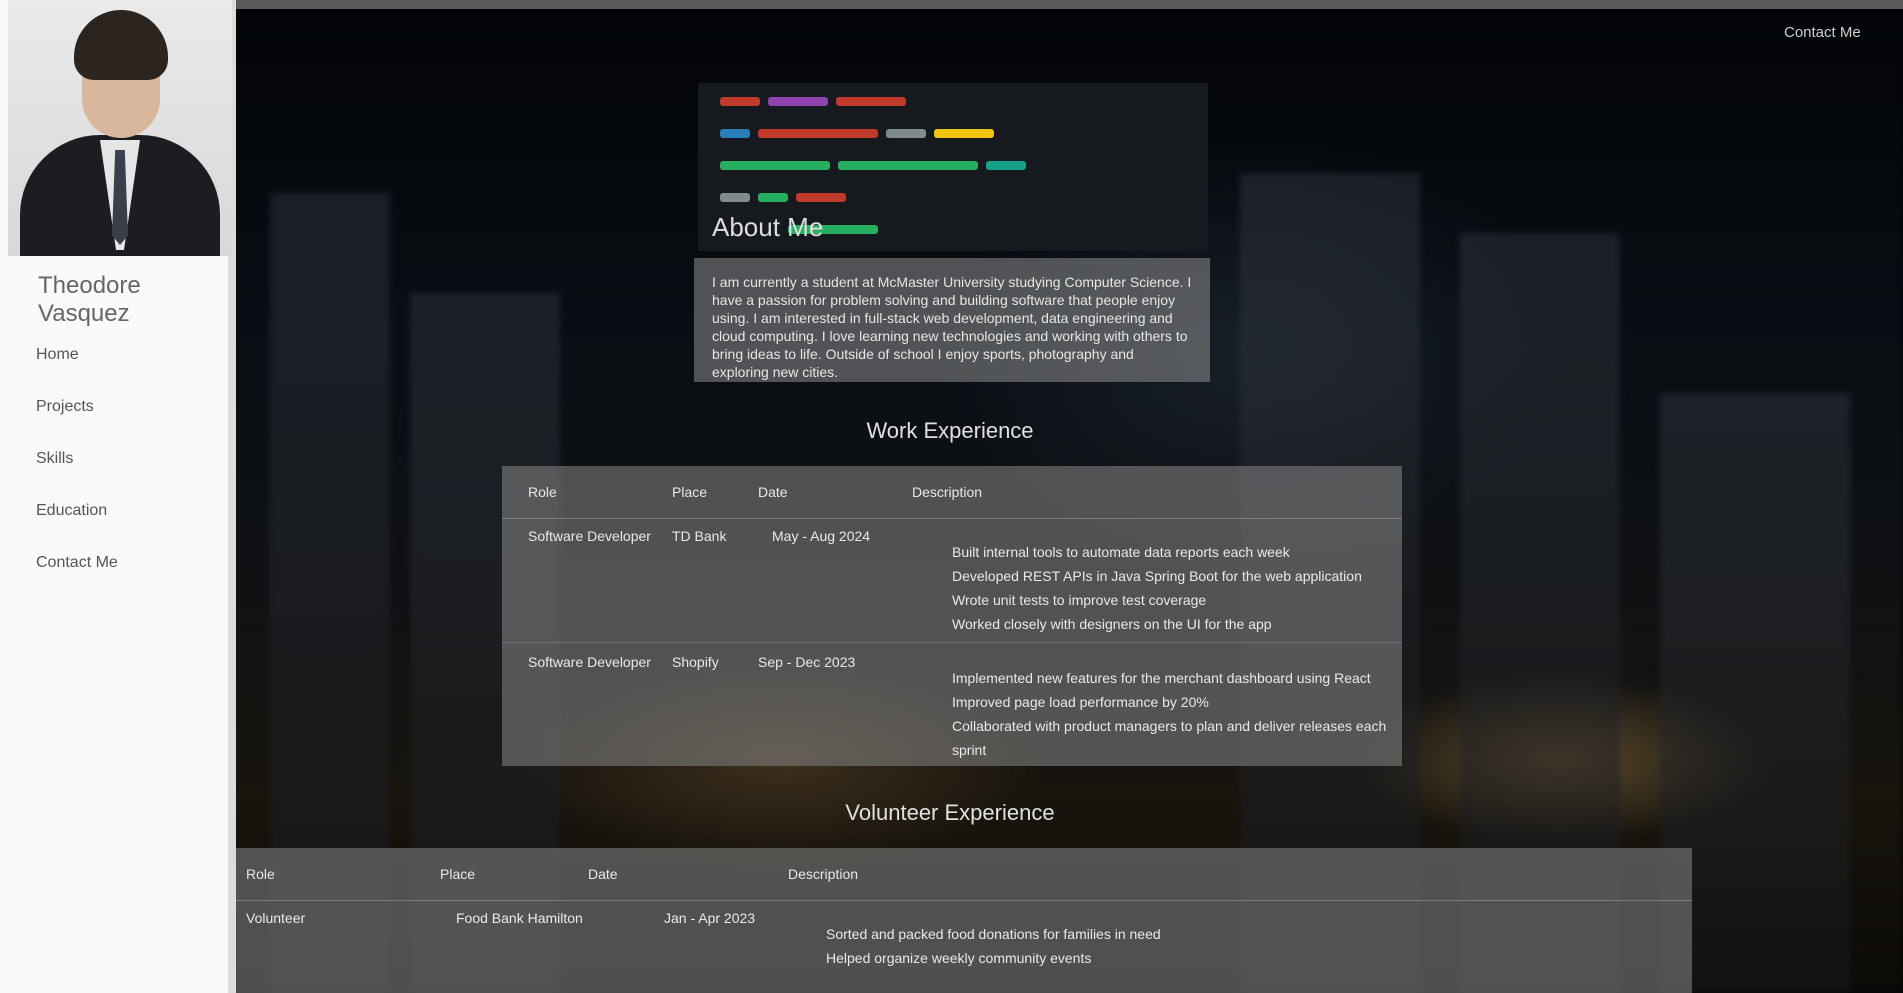 This screenshot has height=993, width=1903. I want to click on cell-place: Food Bank Hamilton, so click(519, 918).